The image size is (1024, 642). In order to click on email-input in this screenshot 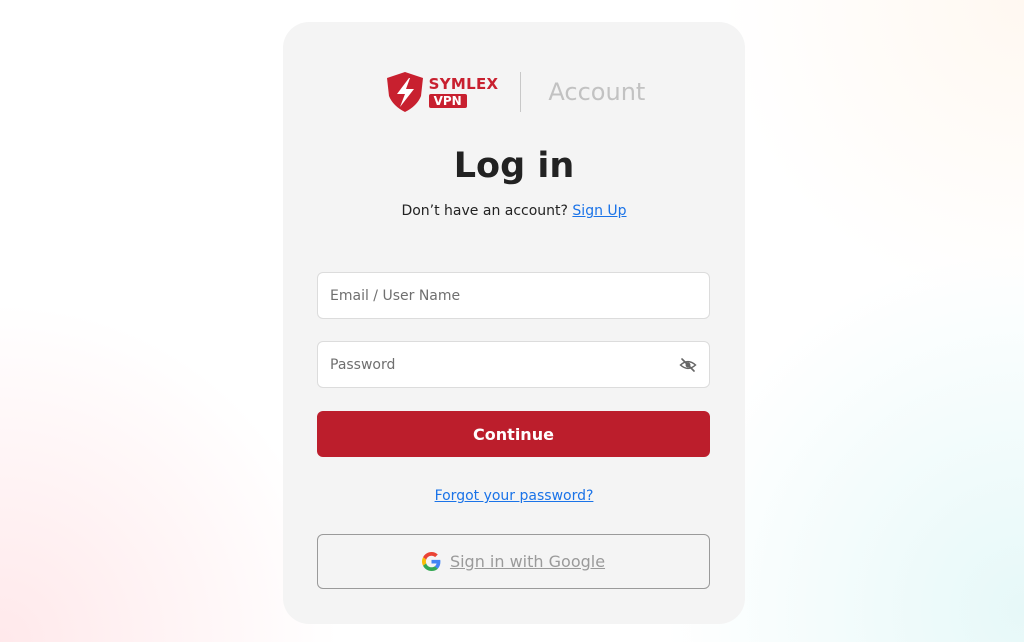, I will do `click(513, 295)`.